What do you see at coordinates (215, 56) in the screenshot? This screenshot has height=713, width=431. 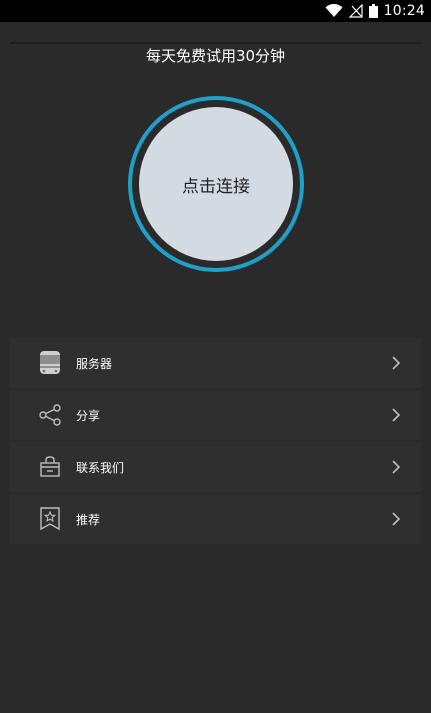 I see `free-trial-text: 每天免费试用30分钟` at bounding box center [215, 56].